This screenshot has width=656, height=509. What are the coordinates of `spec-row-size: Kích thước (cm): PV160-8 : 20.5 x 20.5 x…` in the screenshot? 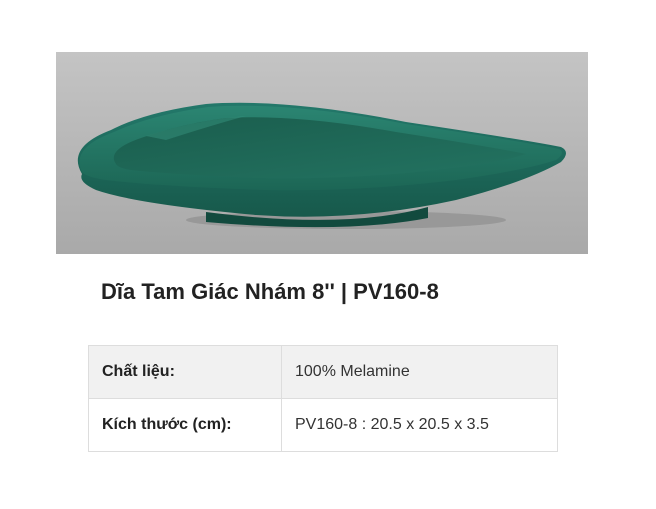 It's located at (323, 425).